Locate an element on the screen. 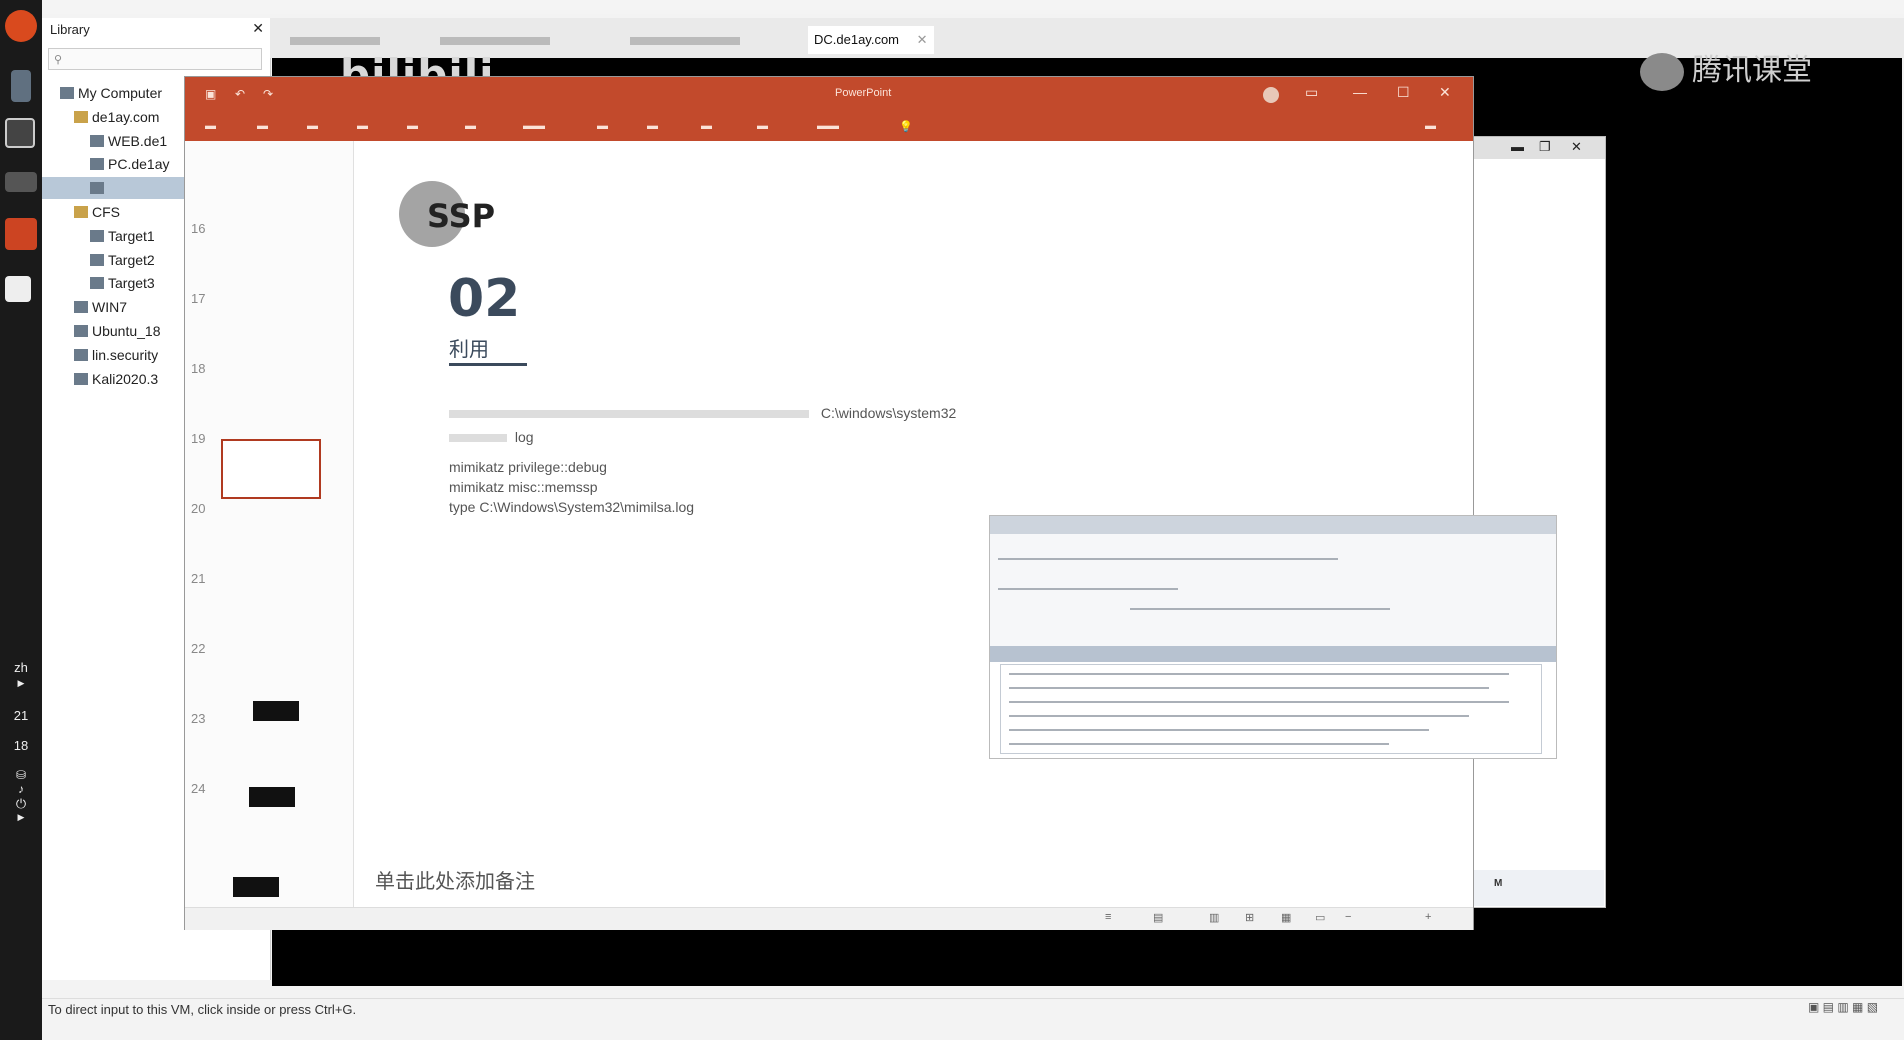  ime-indicator: M is located at coordinates (1498, 883).